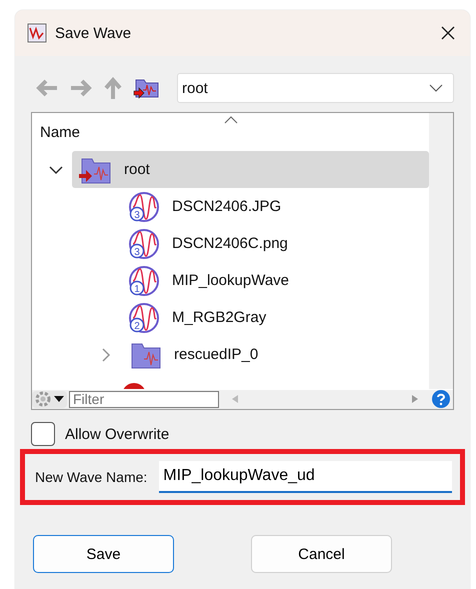  I want to click on filter-field: Filter, so click(144, 399).